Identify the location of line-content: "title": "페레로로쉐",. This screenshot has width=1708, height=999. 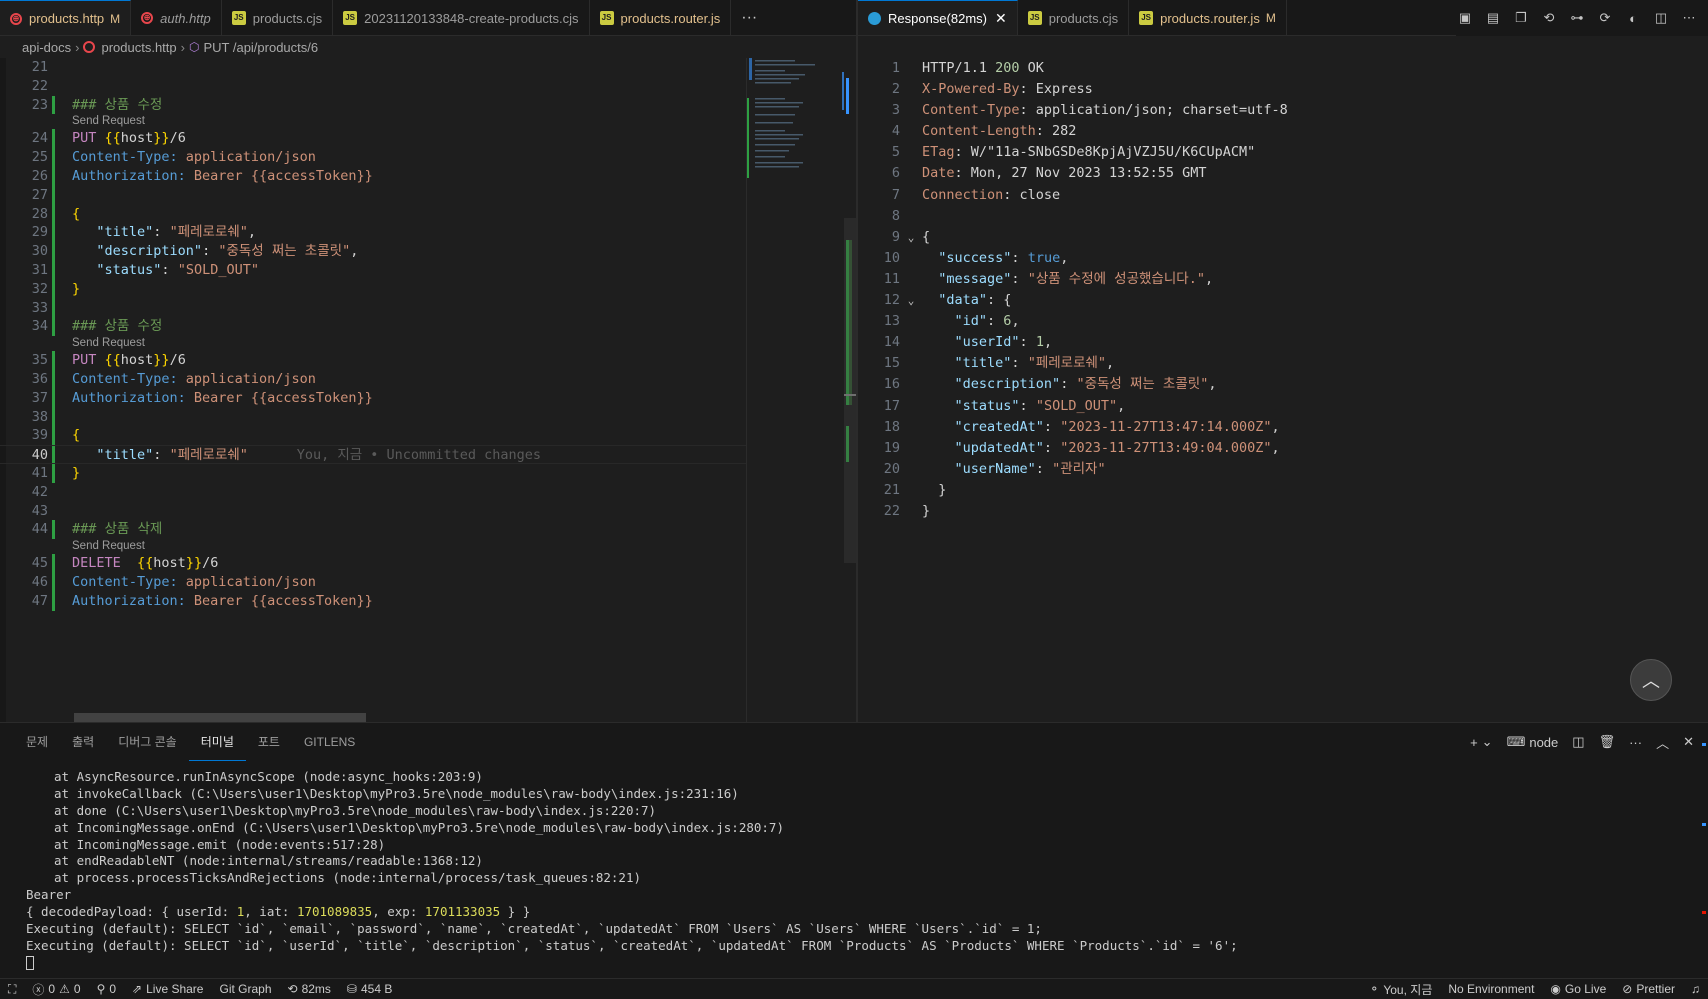
(409, 232).